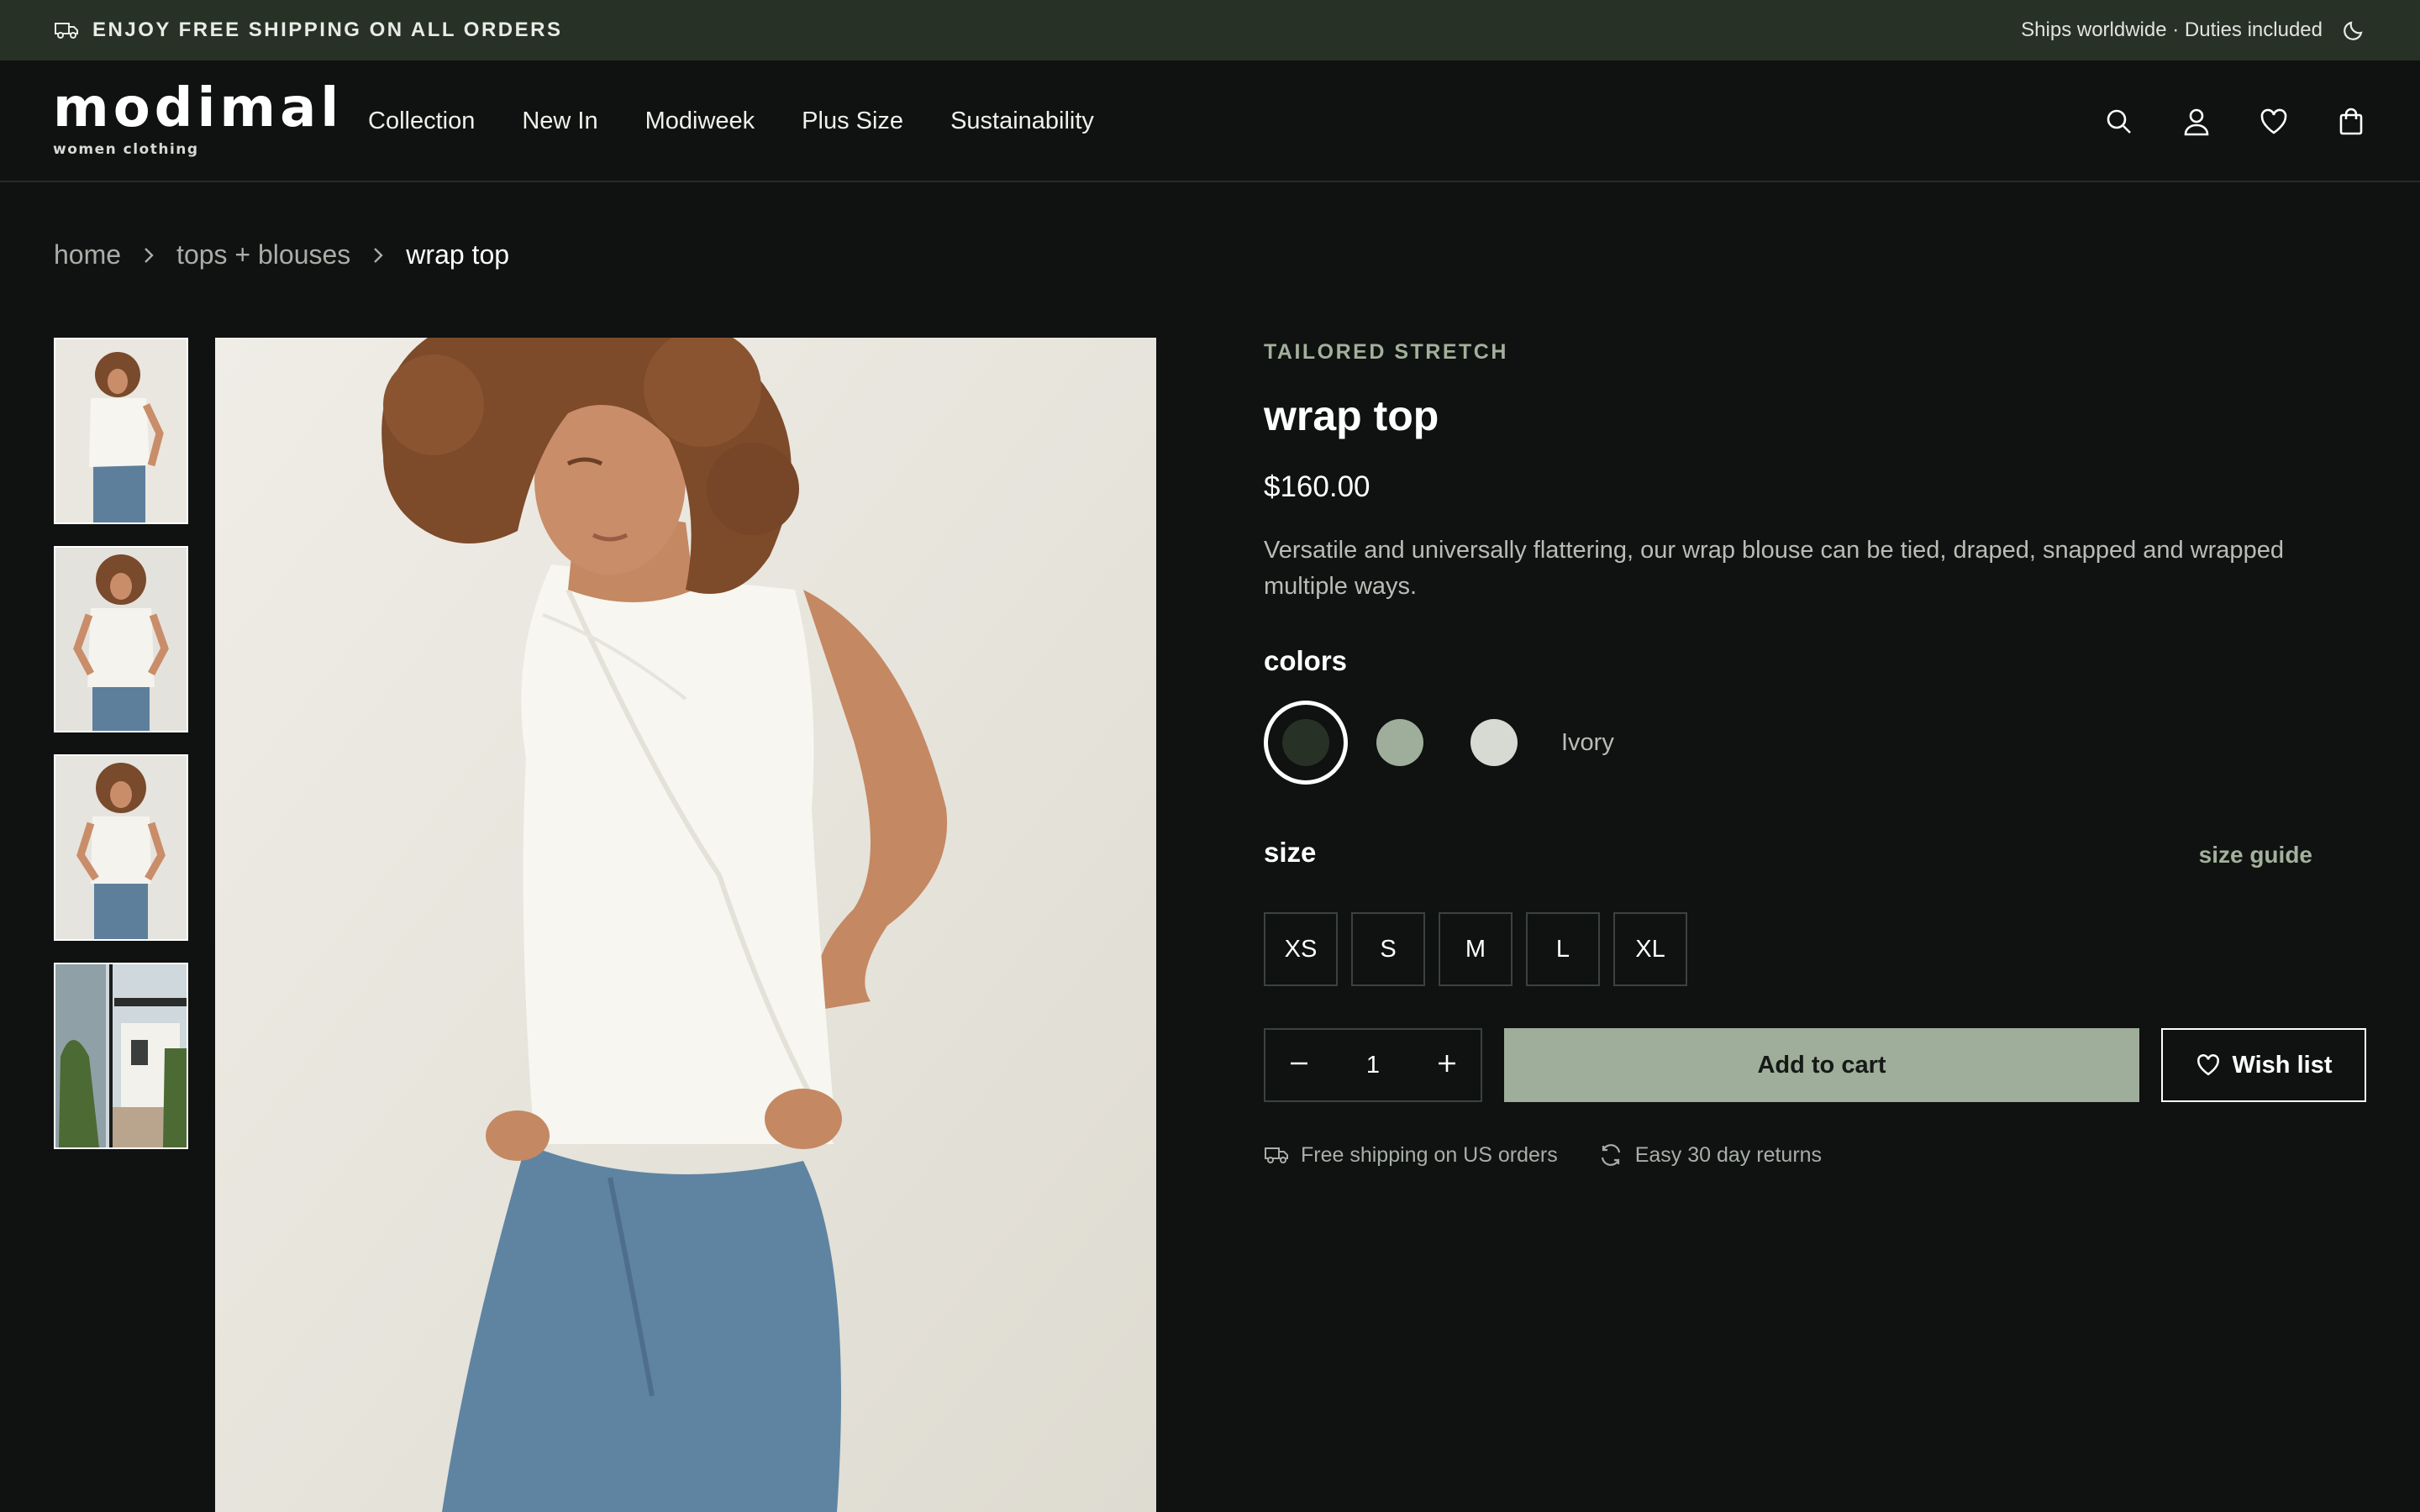  Describe the element at coordinates (1299, 1065) in the screenshot. I see `minus-icon` at that location.